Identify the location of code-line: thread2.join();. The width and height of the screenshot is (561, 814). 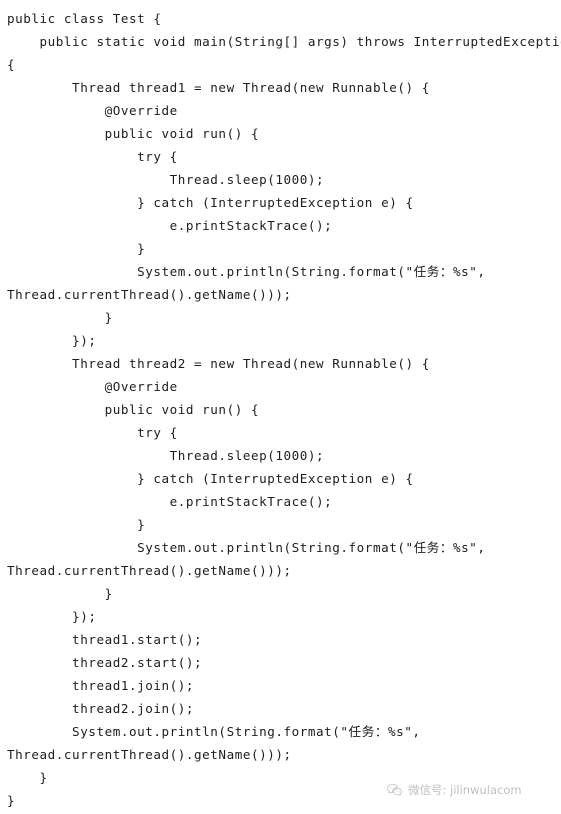
(101, 708).